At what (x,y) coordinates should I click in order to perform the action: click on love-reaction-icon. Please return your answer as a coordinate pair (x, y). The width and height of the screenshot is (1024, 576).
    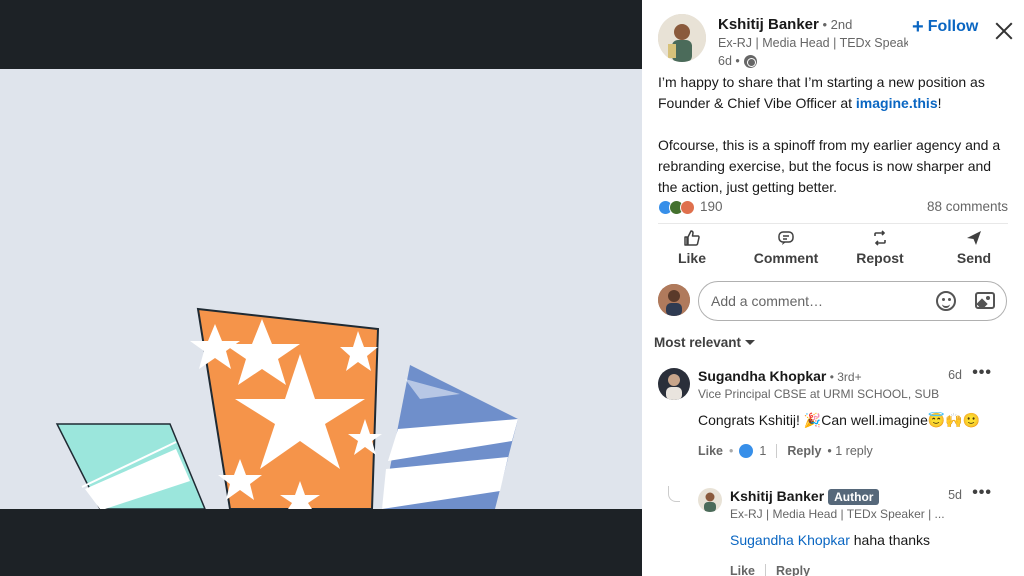
    Looking at the image, I should click on (687, 207).